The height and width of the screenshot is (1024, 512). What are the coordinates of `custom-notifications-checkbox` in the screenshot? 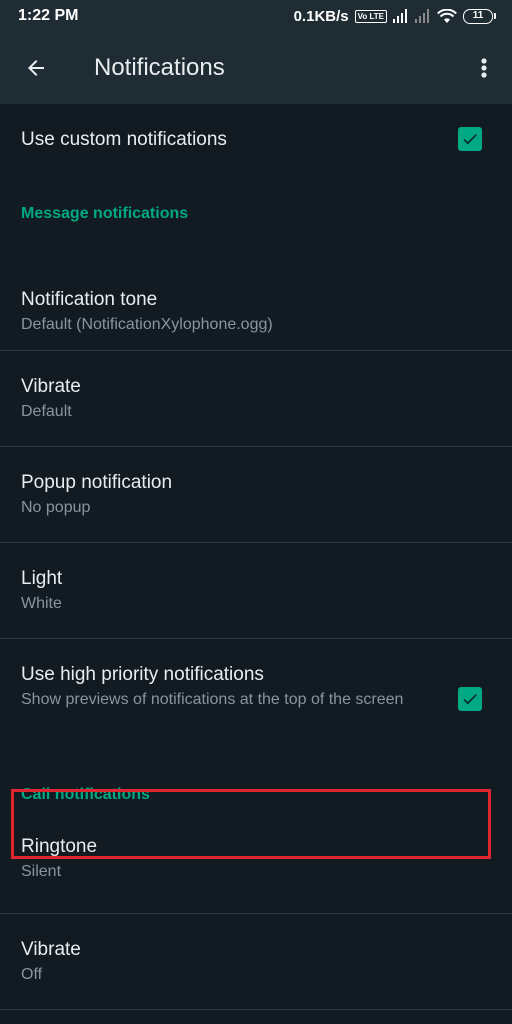 It's located at (470, 139).